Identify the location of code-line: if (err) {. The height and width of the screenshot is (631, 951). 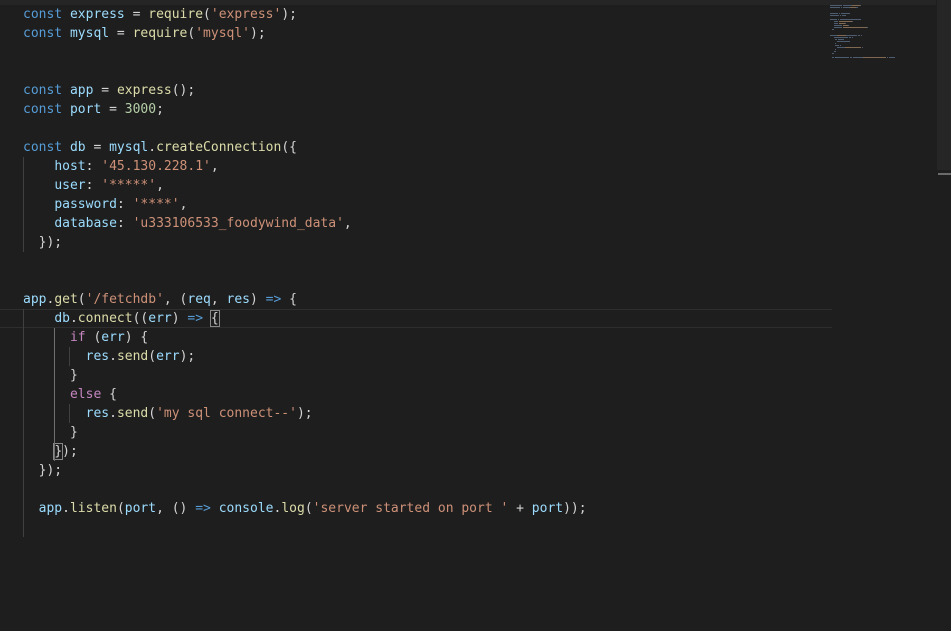
(416, 337).